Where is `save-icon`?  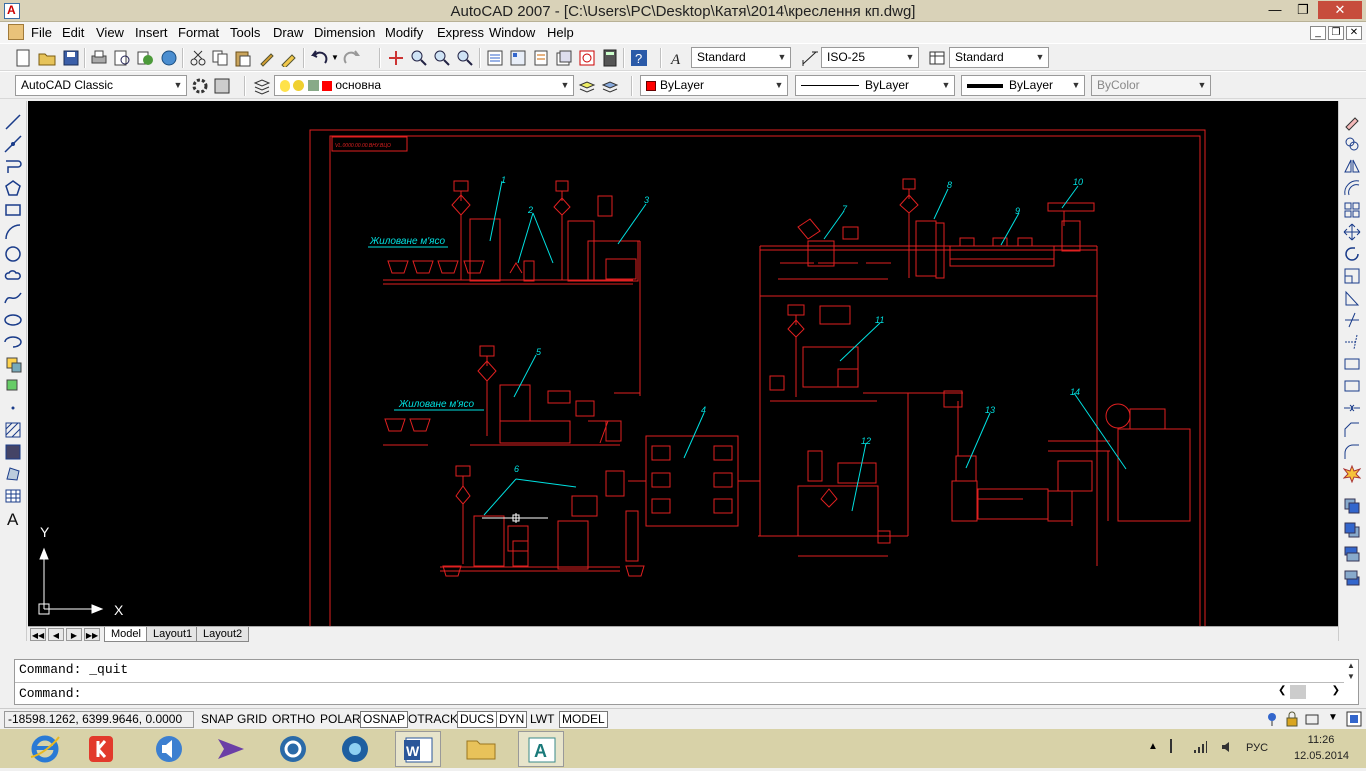 save-icon is located at coordinates (71, 58).